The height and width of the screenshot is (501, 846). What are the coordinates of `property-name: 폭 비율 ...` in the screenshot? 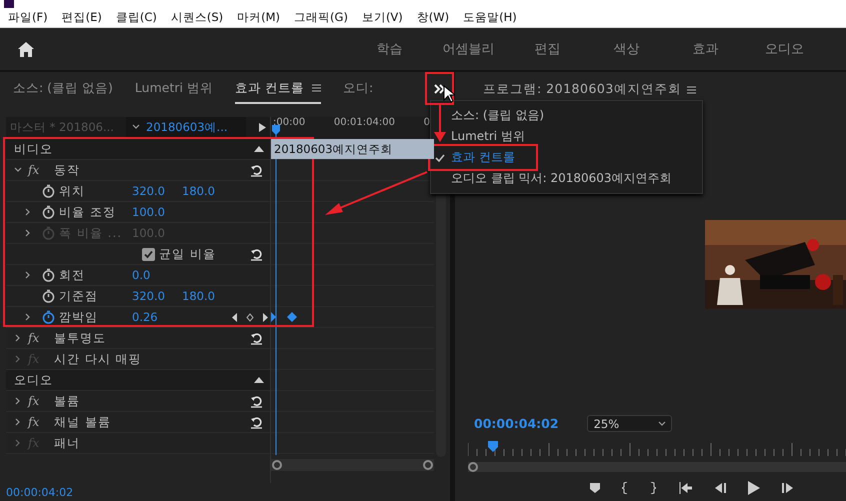 It's located at (90, 233).